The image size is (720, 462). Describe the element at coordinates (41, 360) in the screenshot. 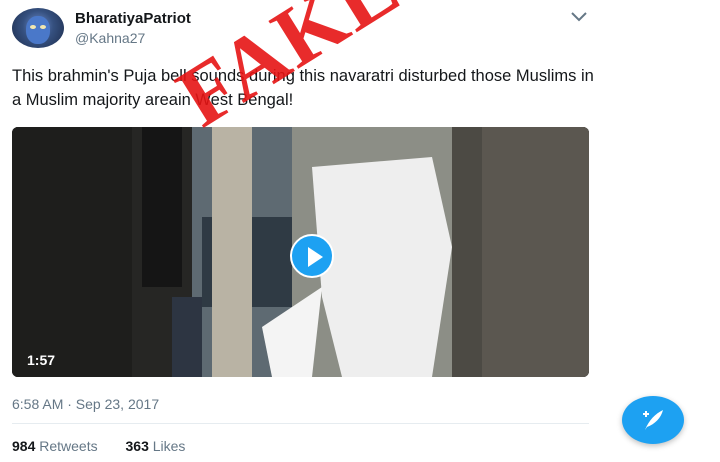

I see `video-duration: 1:57` at that location.